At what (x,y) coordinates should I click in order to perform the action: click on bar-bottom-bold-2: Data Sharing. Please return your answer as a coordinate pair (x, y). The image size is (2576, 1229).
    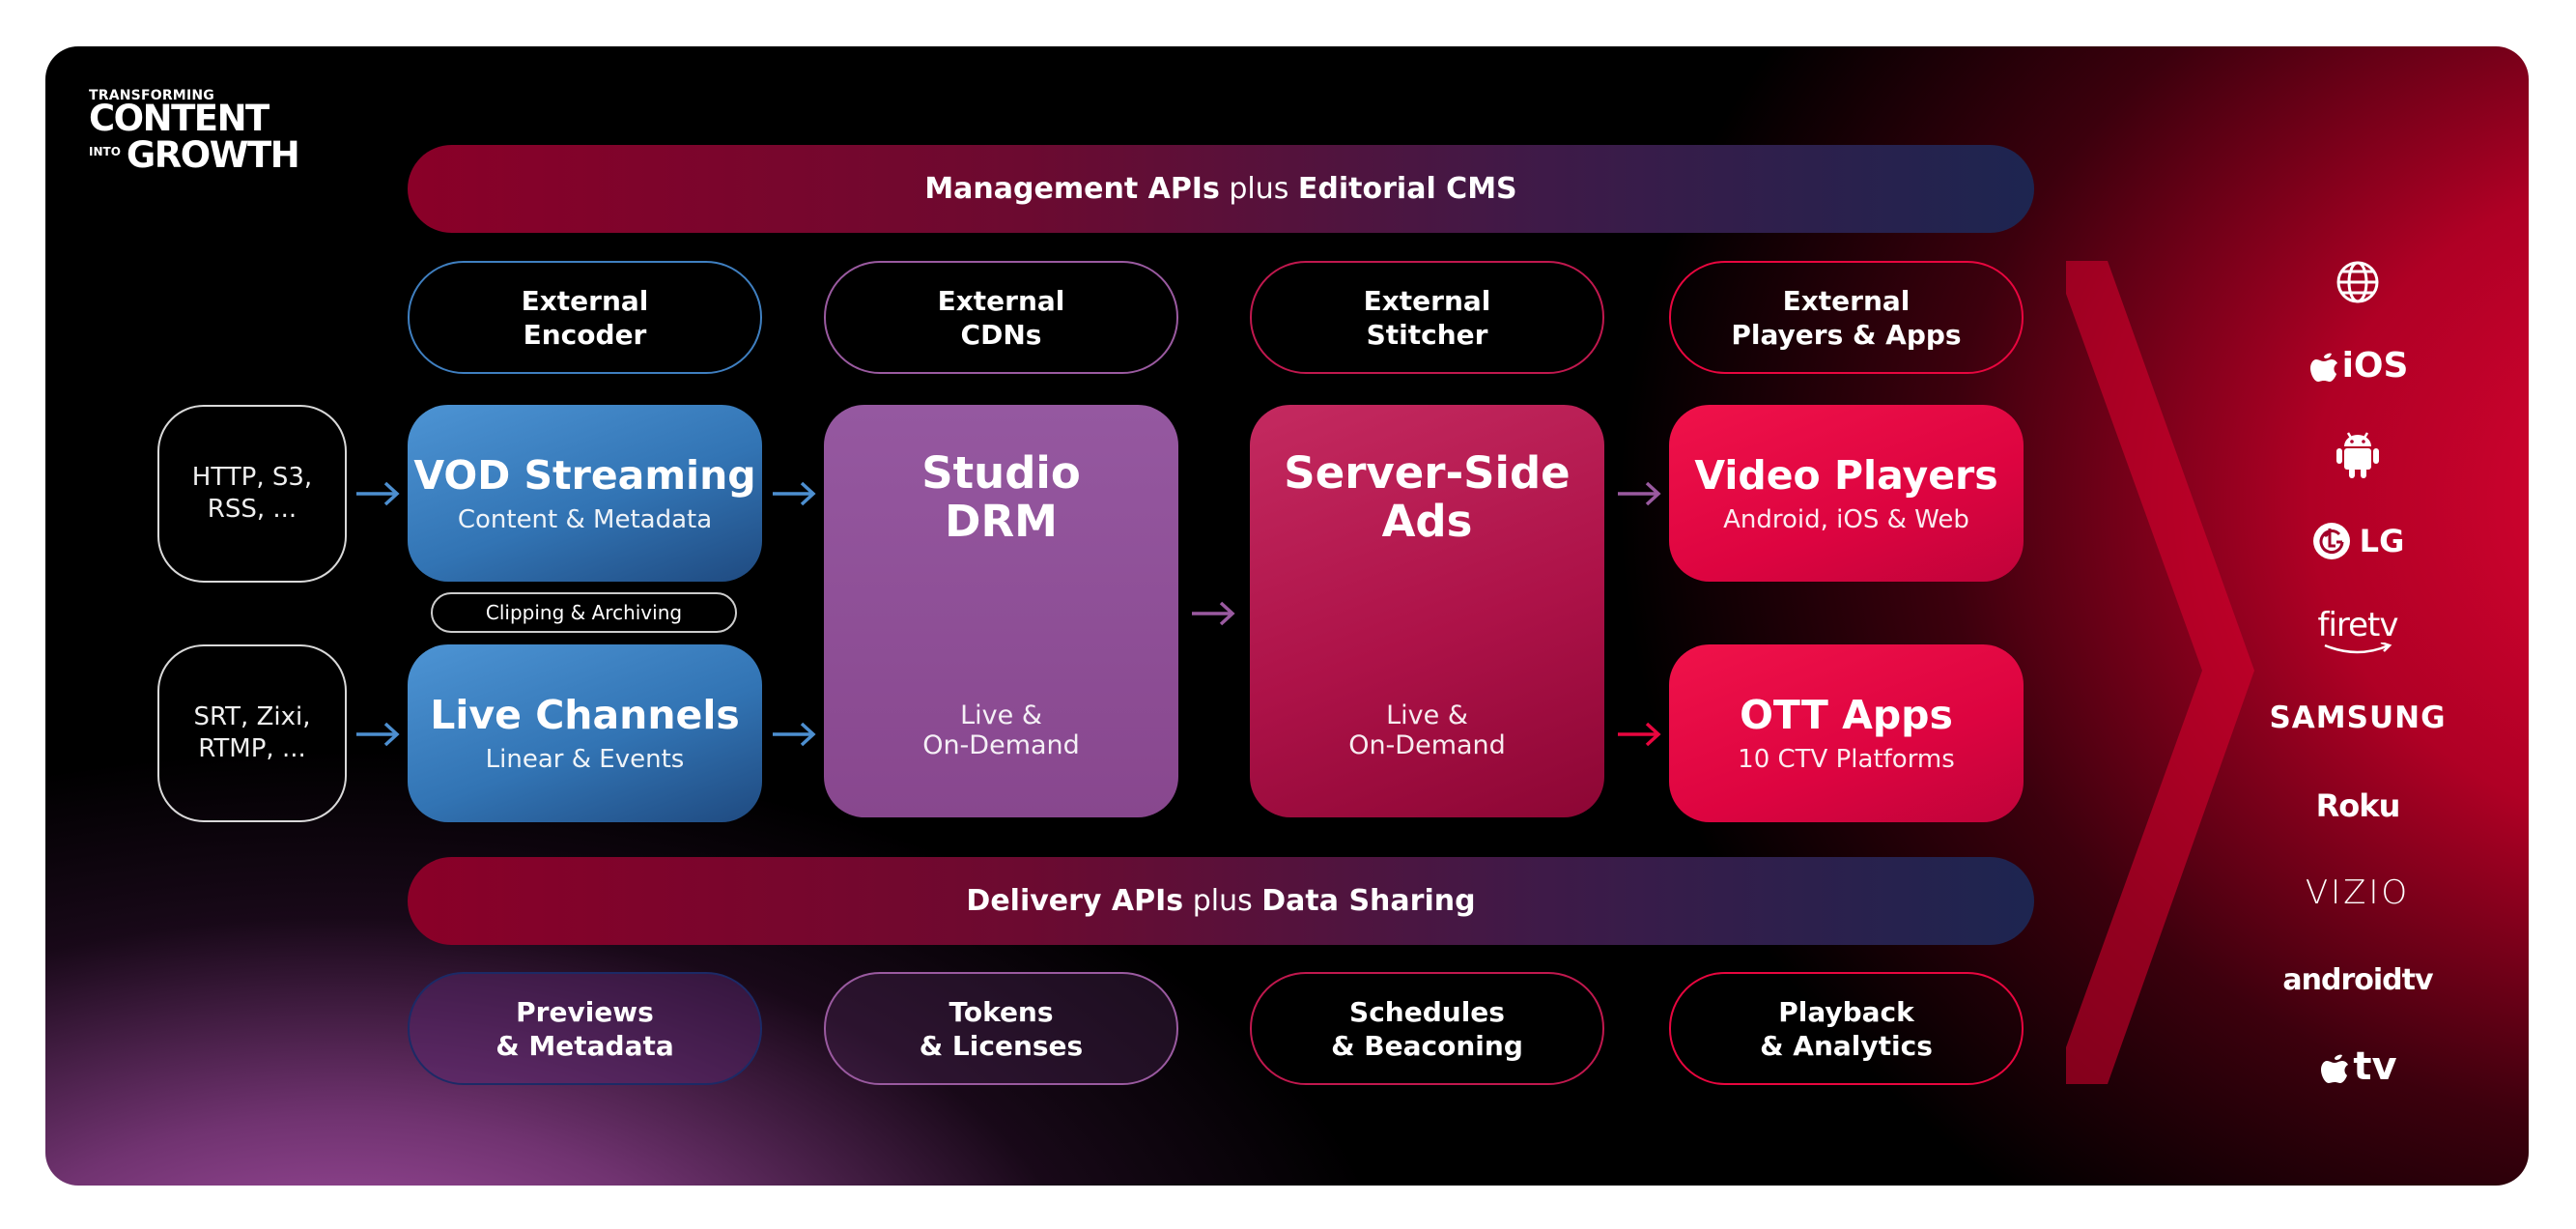
    Looking at the image, I should click on (1368, 901).